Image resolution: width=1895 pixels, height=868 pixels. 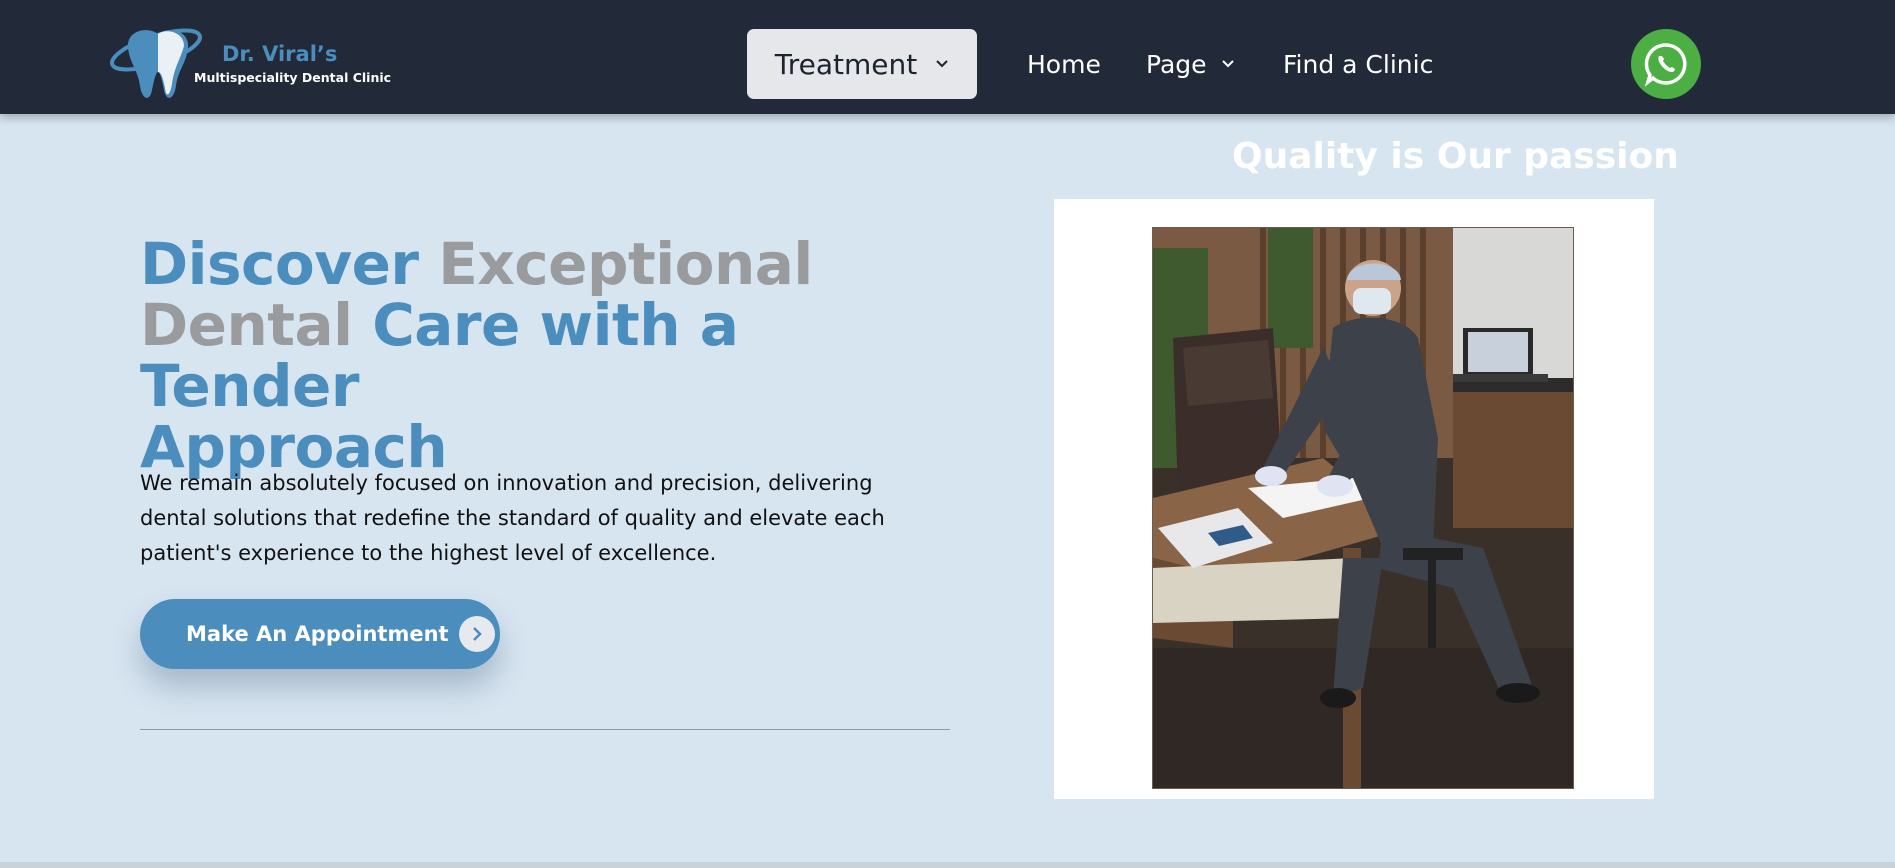 I want to click on nav-home-label: Home, so click(x=1064, y=64).